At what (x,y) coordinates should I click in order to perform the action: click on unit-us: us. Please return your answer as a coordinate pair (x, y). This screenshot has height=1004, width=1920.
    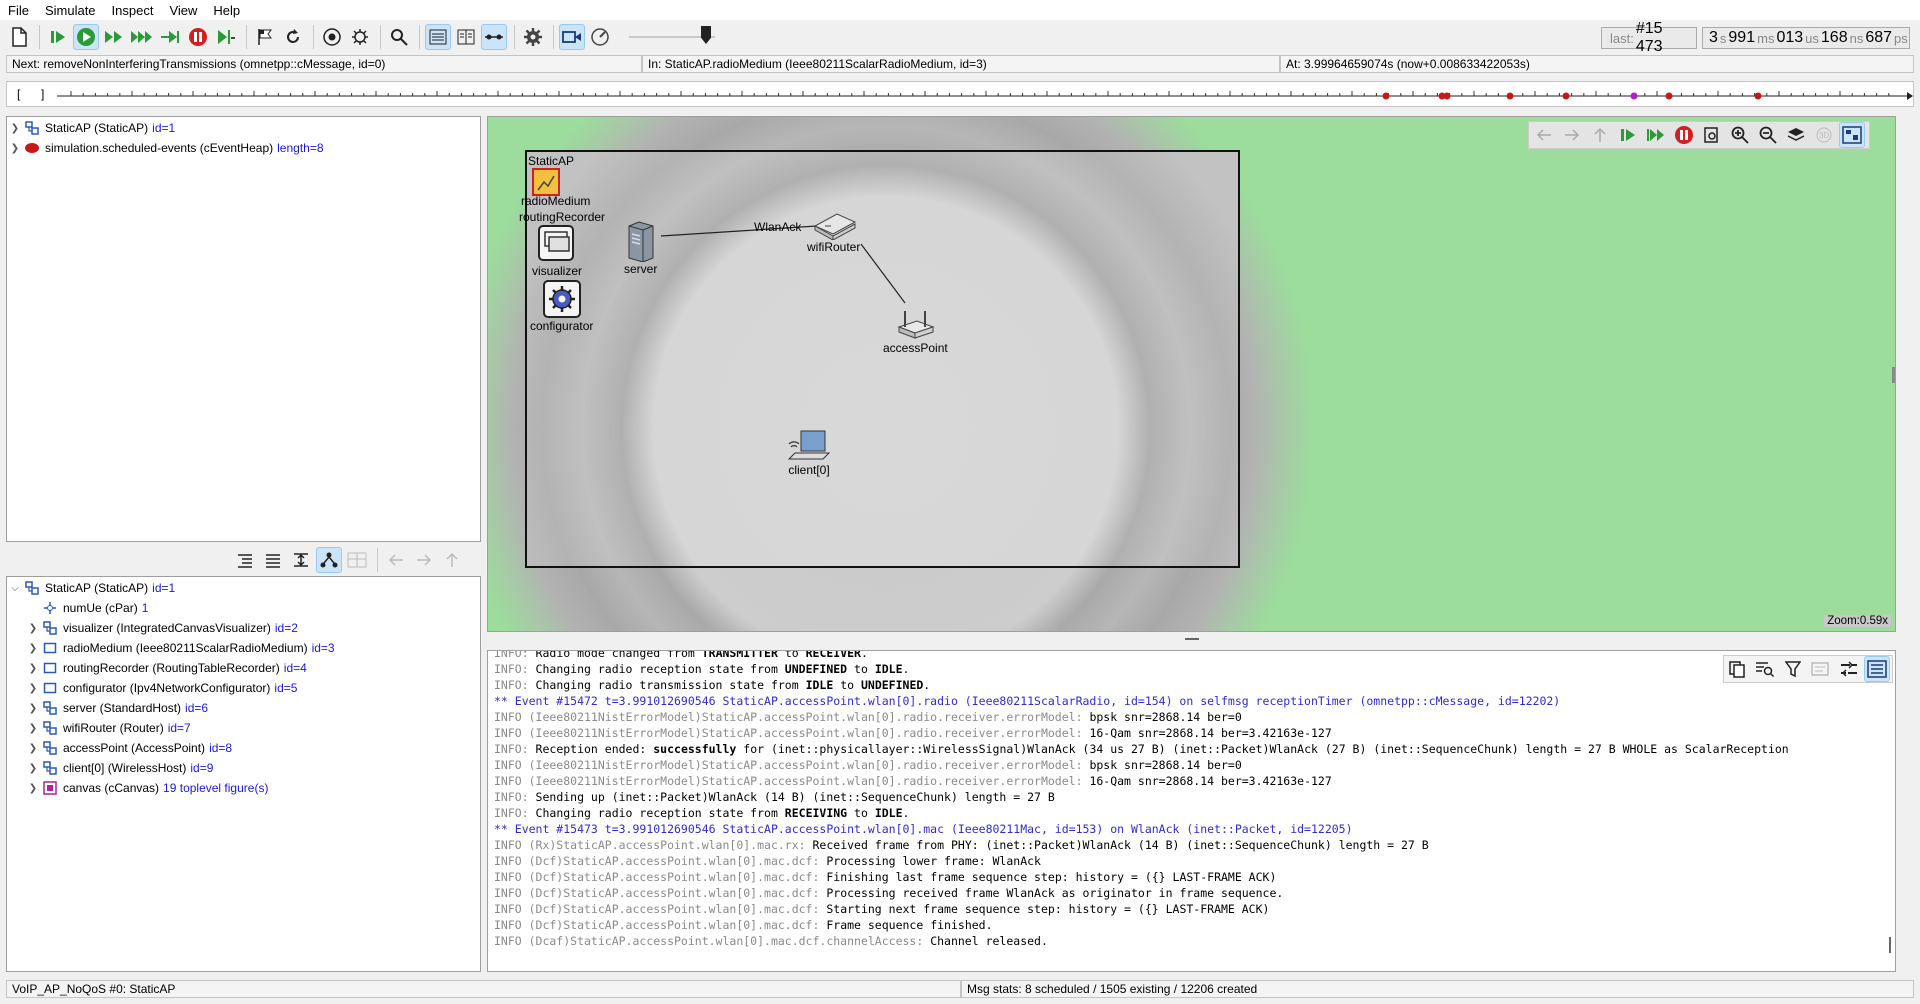
    Looking at the image, I should click on (1812, 38).